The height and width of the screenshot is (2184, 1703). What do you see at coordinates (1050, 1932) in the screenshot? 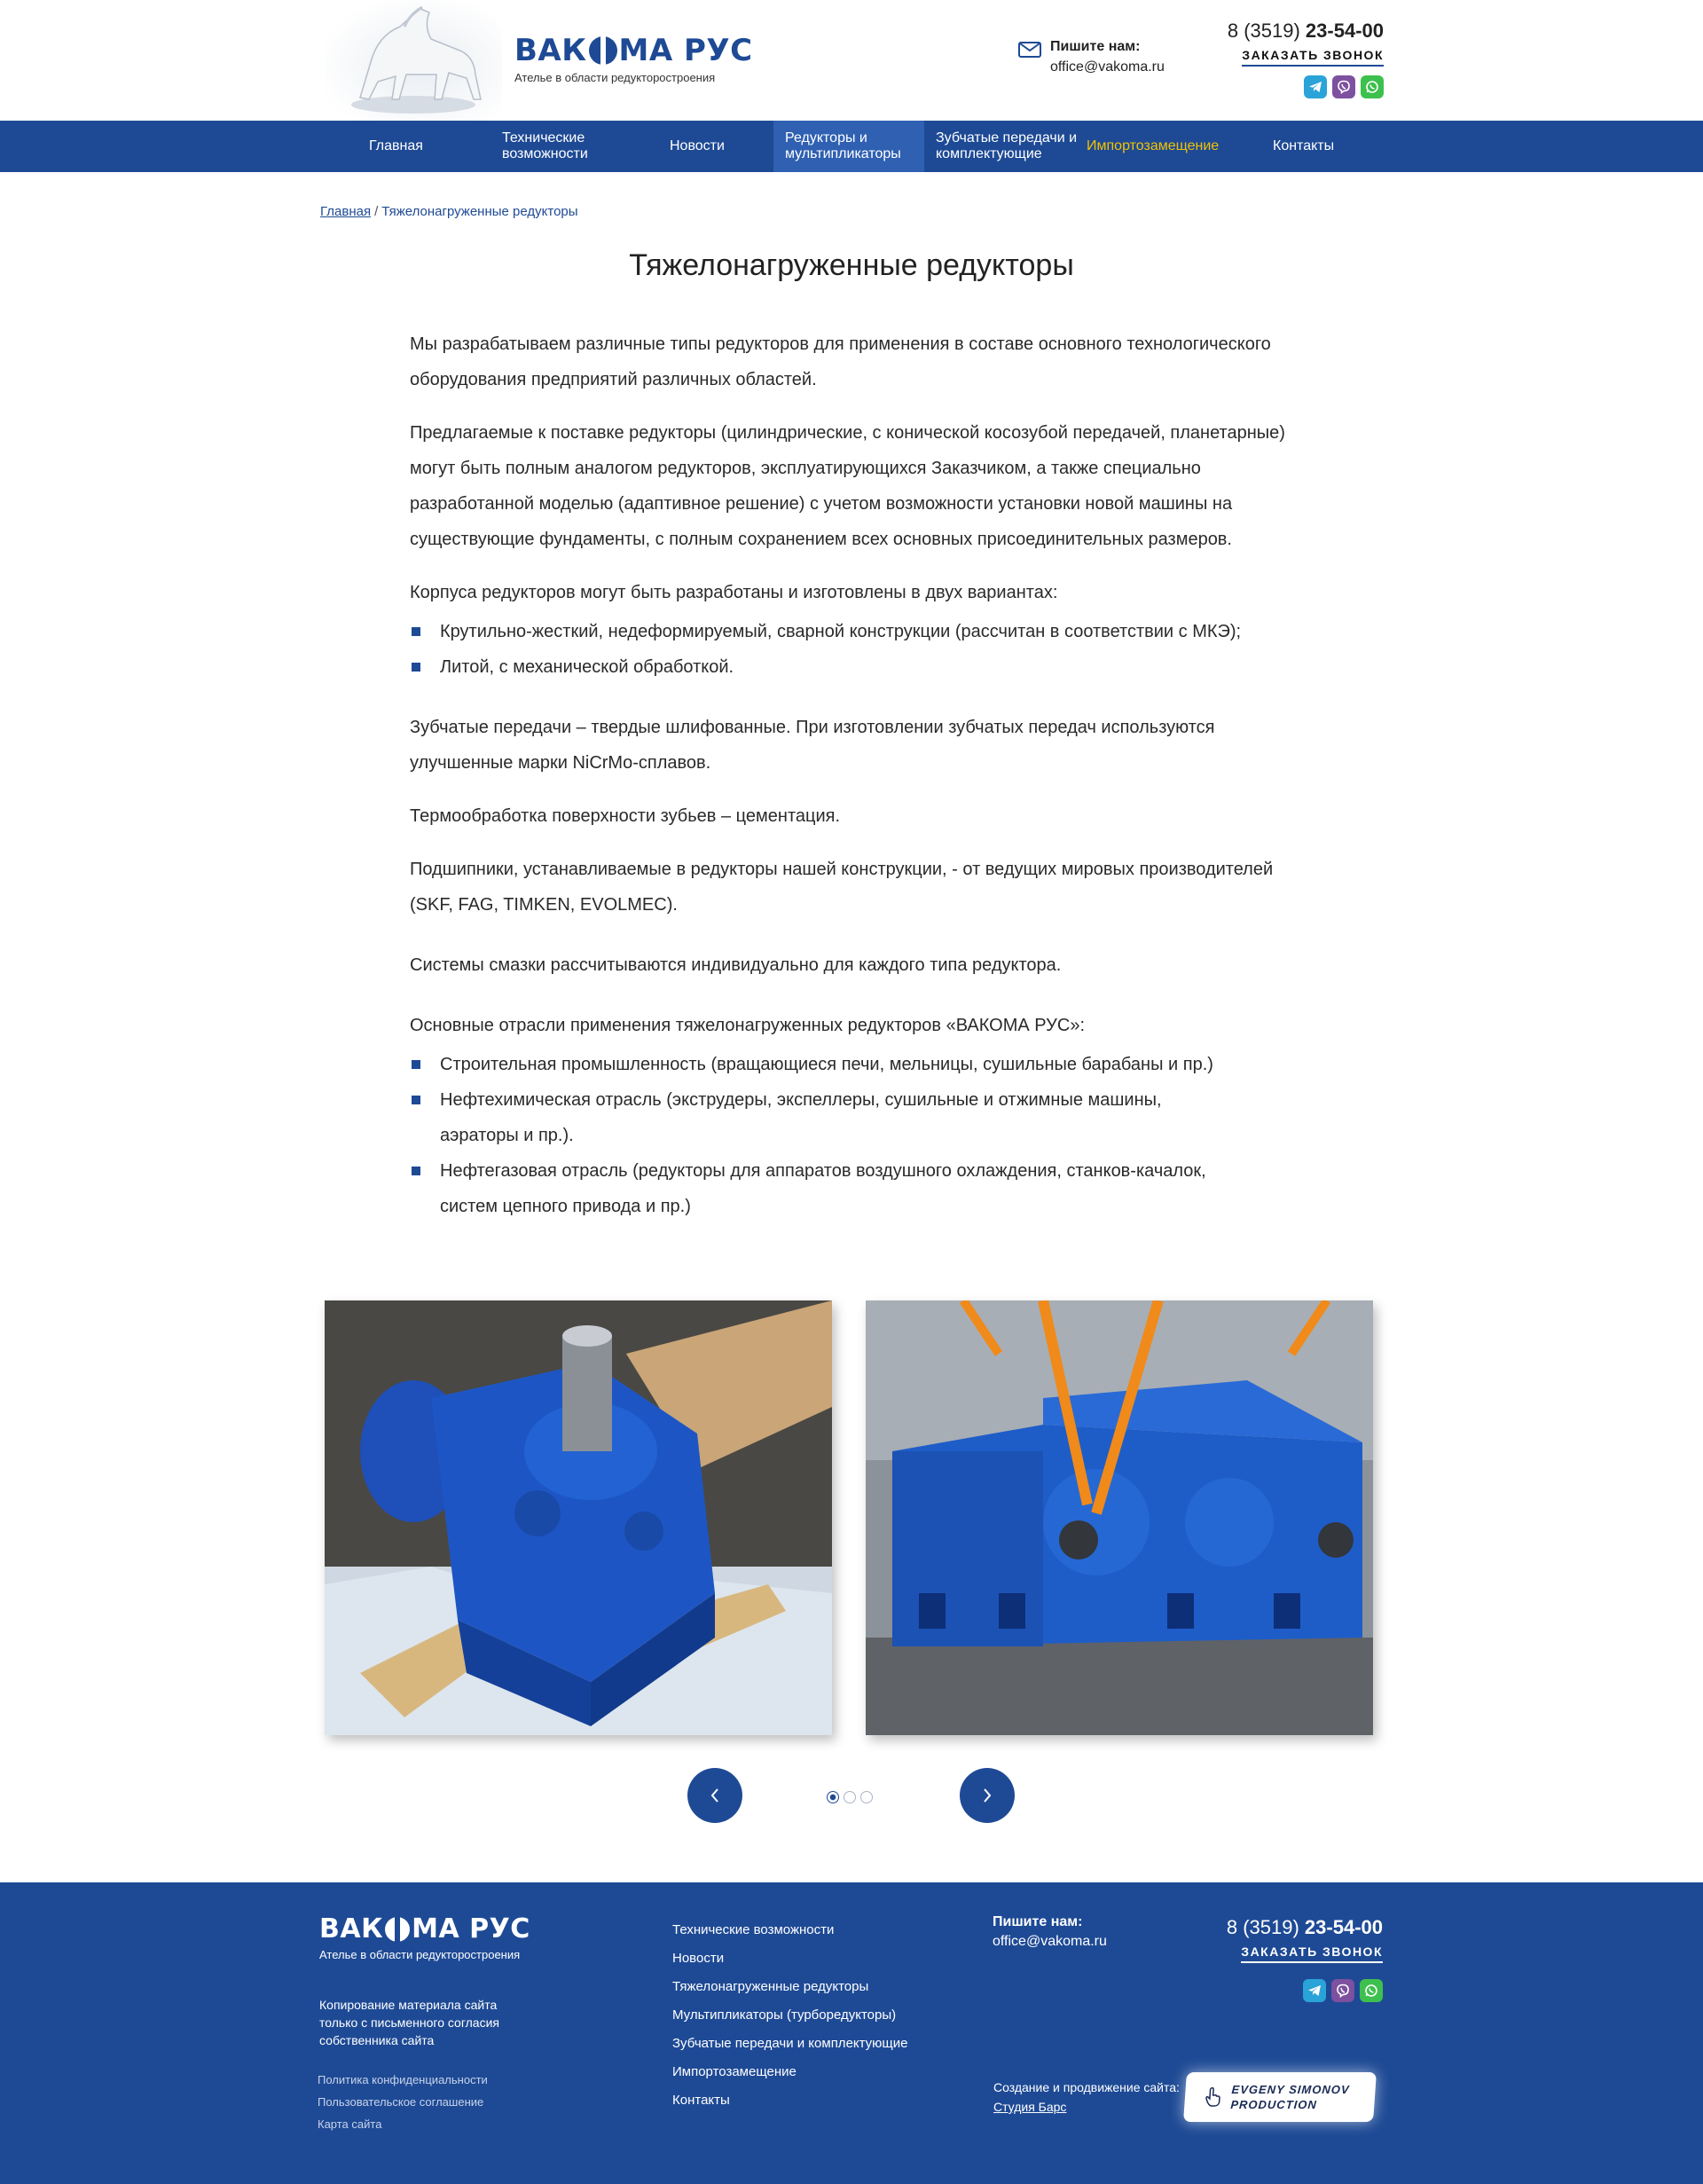
I see `footer-mail-block: Пишите нам: office@vakoma.ru` at bounding box center [1050, 1932].